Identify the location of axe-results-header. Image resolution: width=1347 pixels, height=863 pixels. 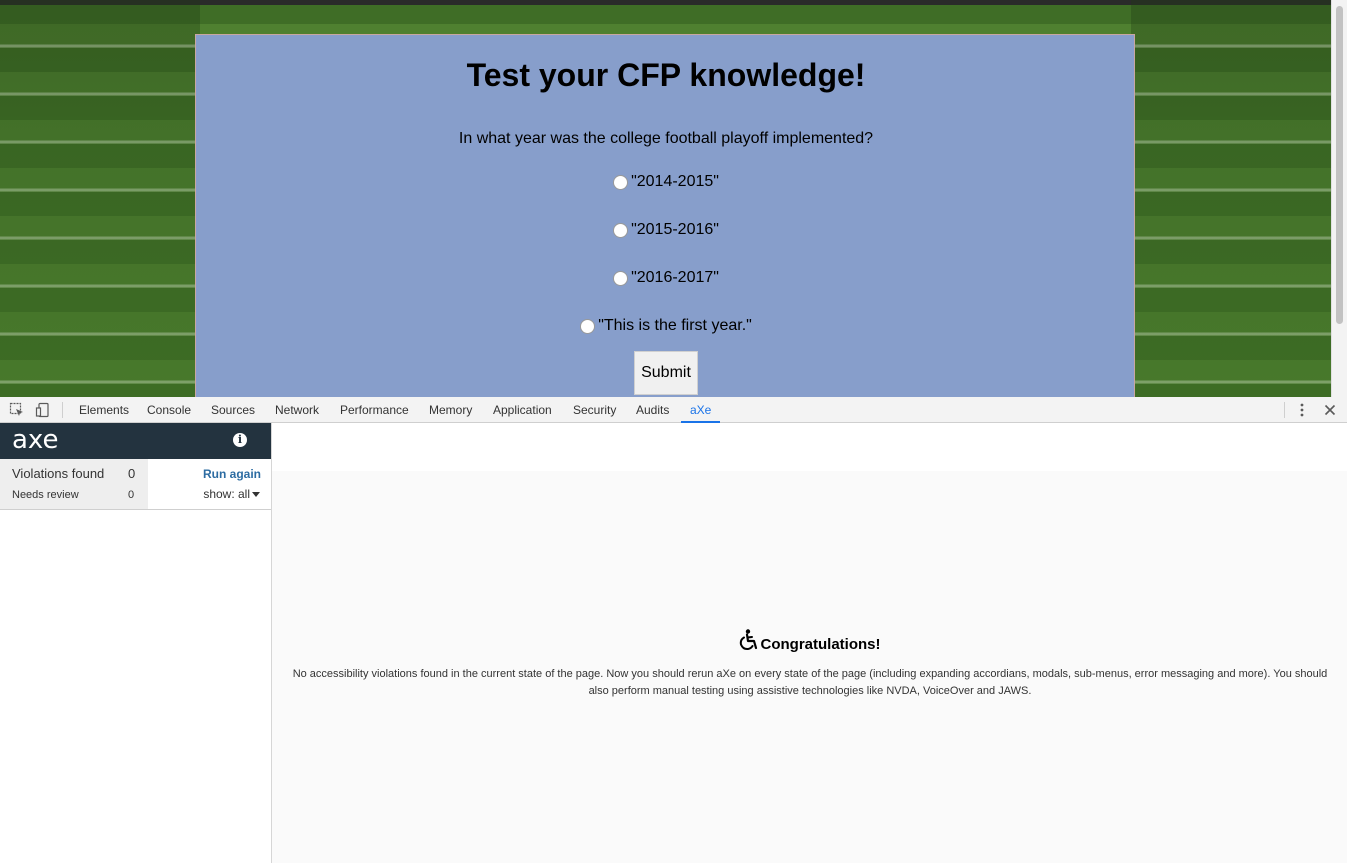
(809, 447).